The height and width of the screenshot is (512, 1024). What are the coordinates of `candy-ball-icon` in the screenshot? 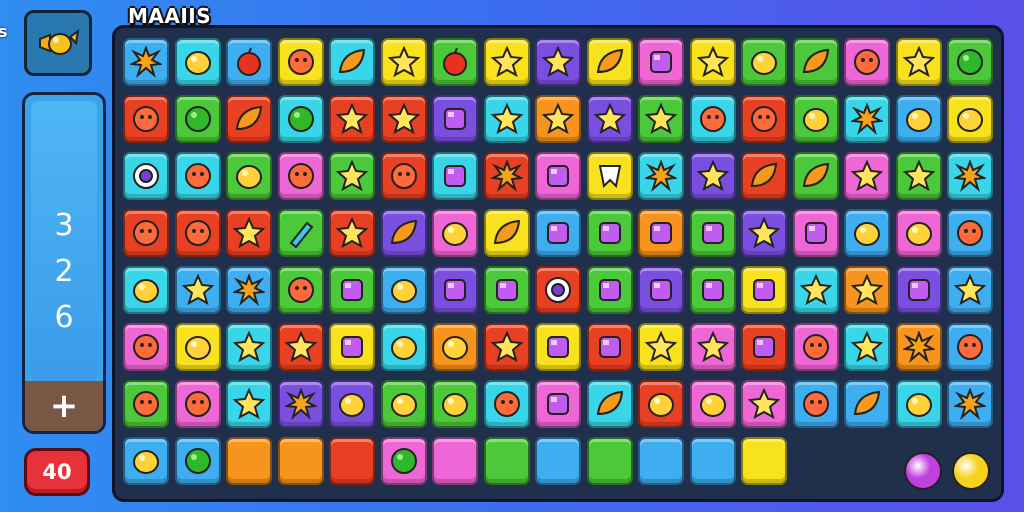 It's located at (971, 471).